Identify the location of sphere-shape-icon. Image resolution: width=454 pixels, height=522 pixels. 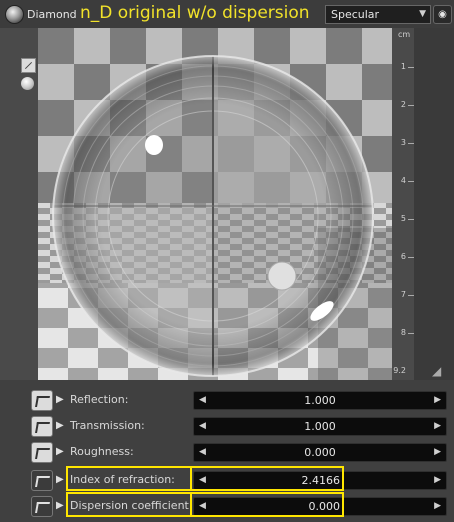
(27, 83).